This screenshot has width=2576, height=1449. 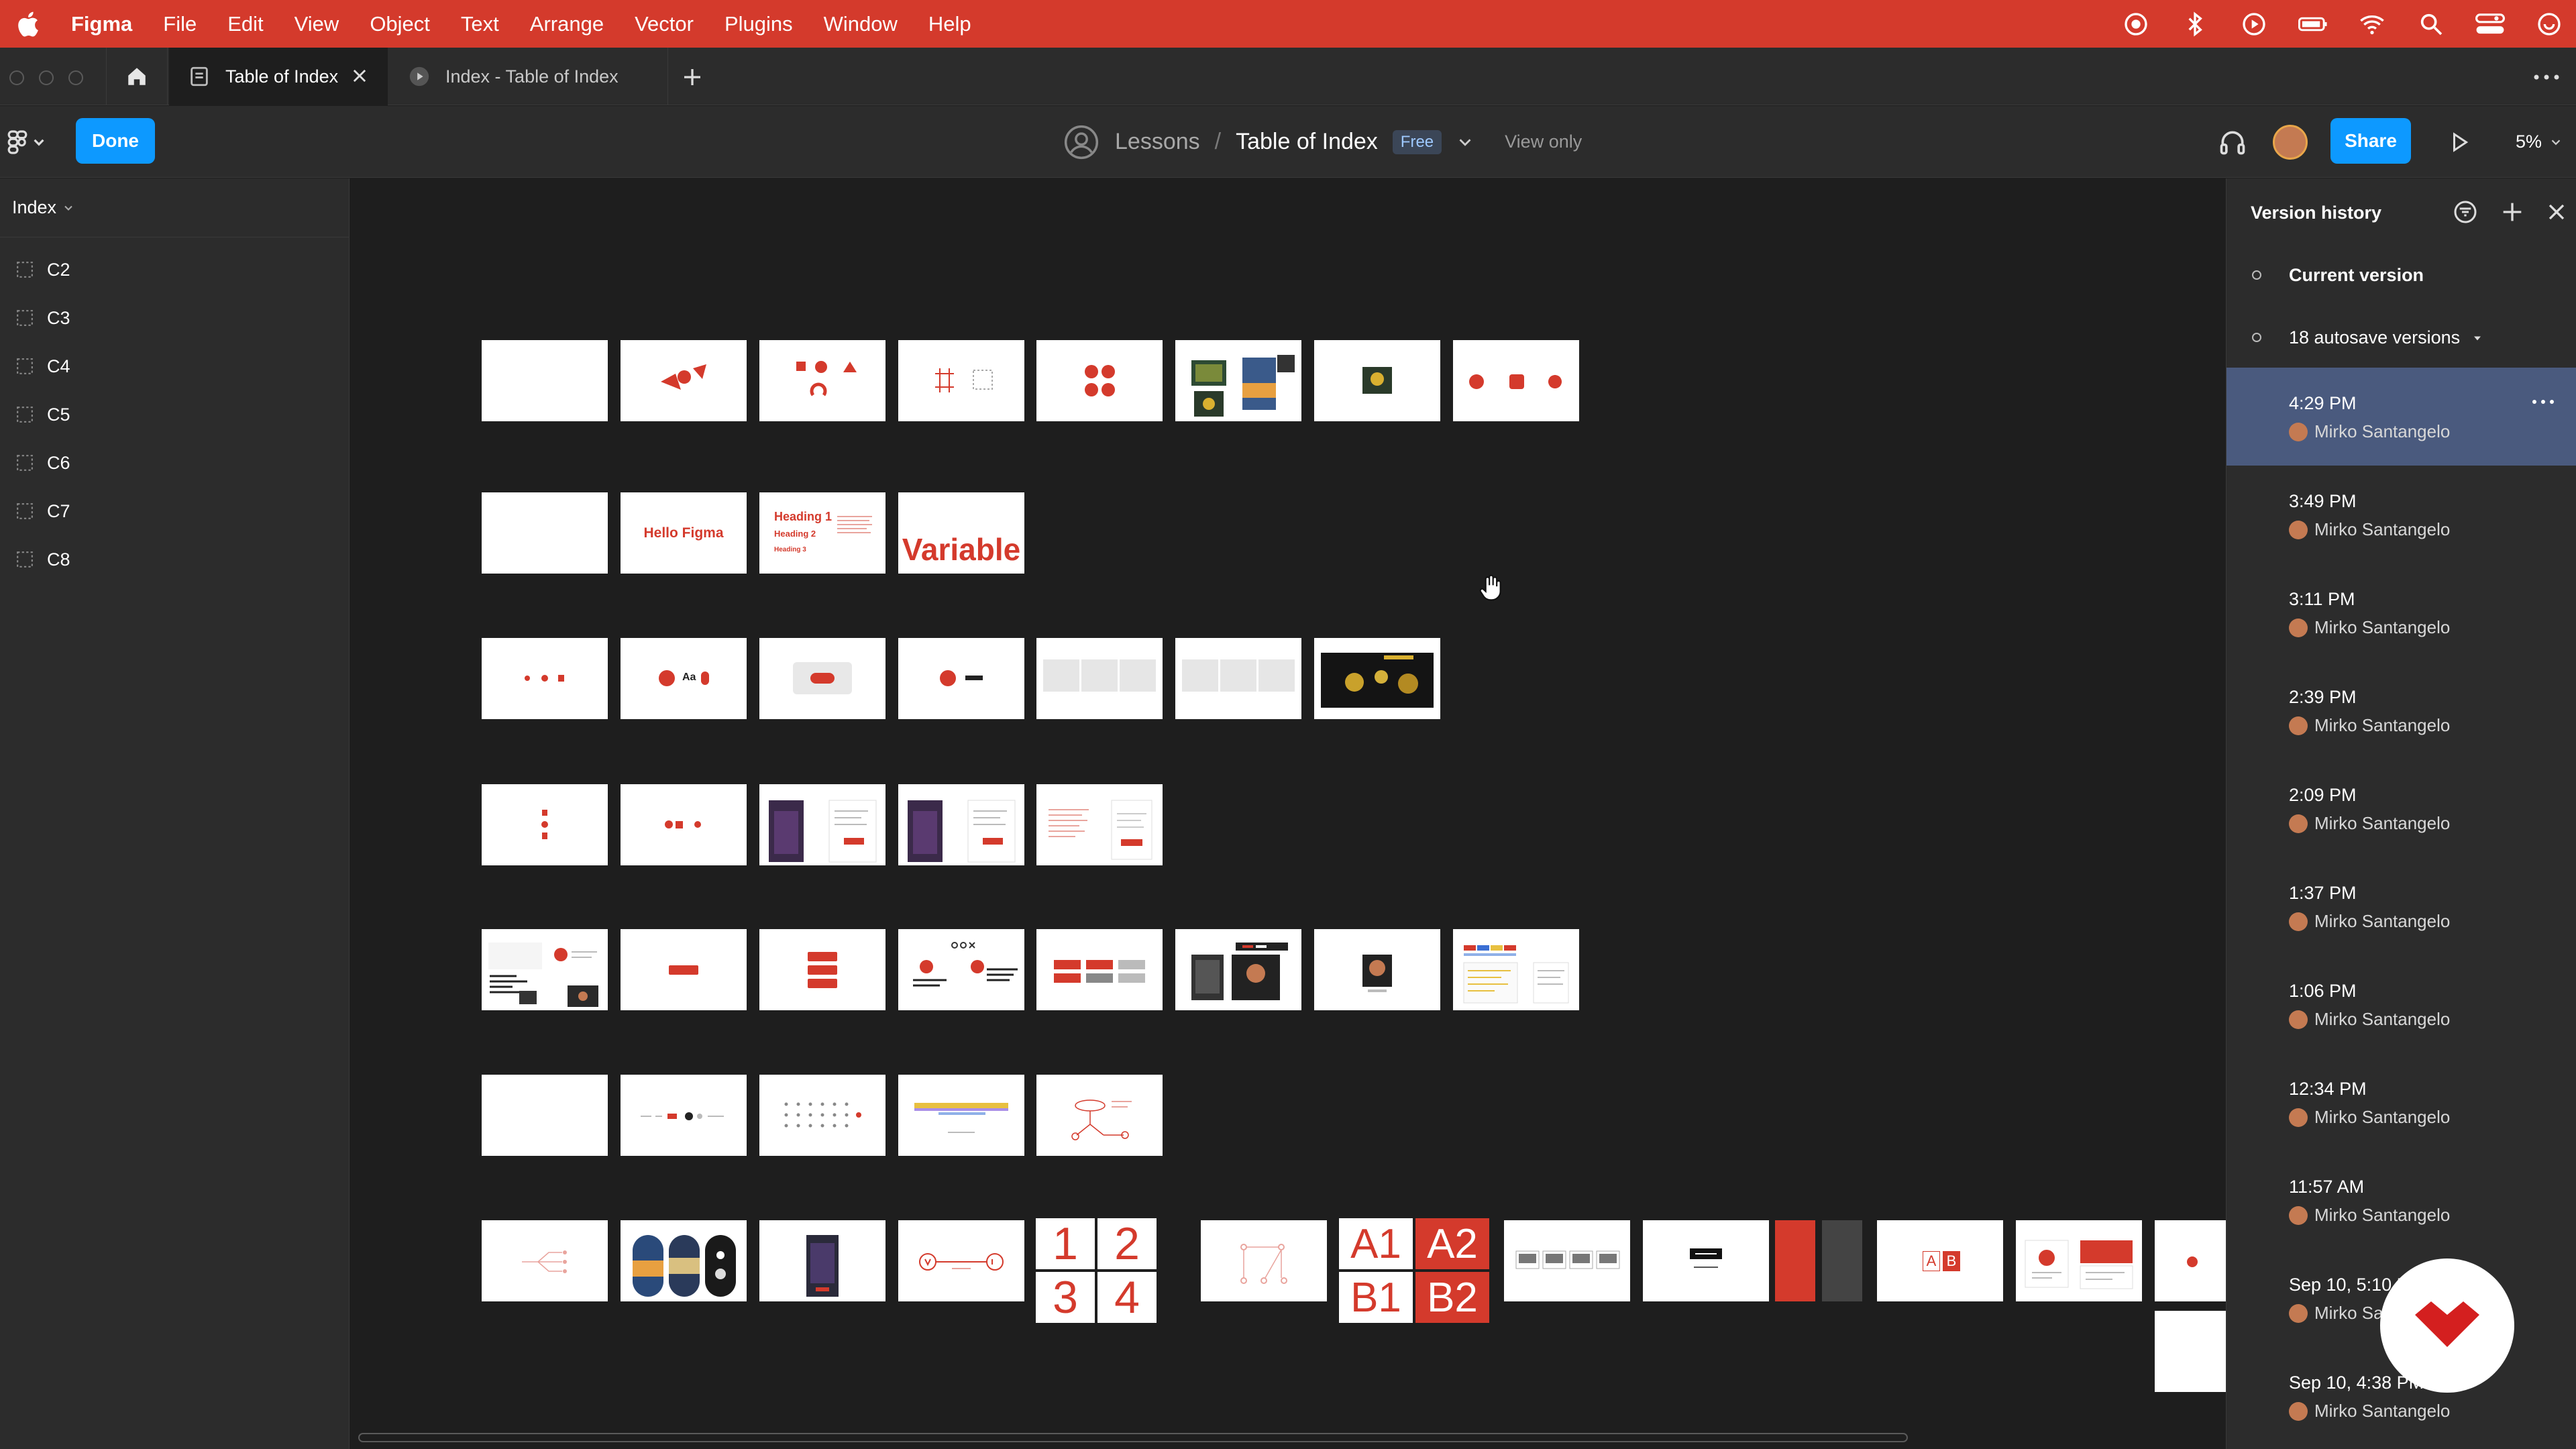 I want to click on bluetooth-icon, so click(x=2195, y=24).